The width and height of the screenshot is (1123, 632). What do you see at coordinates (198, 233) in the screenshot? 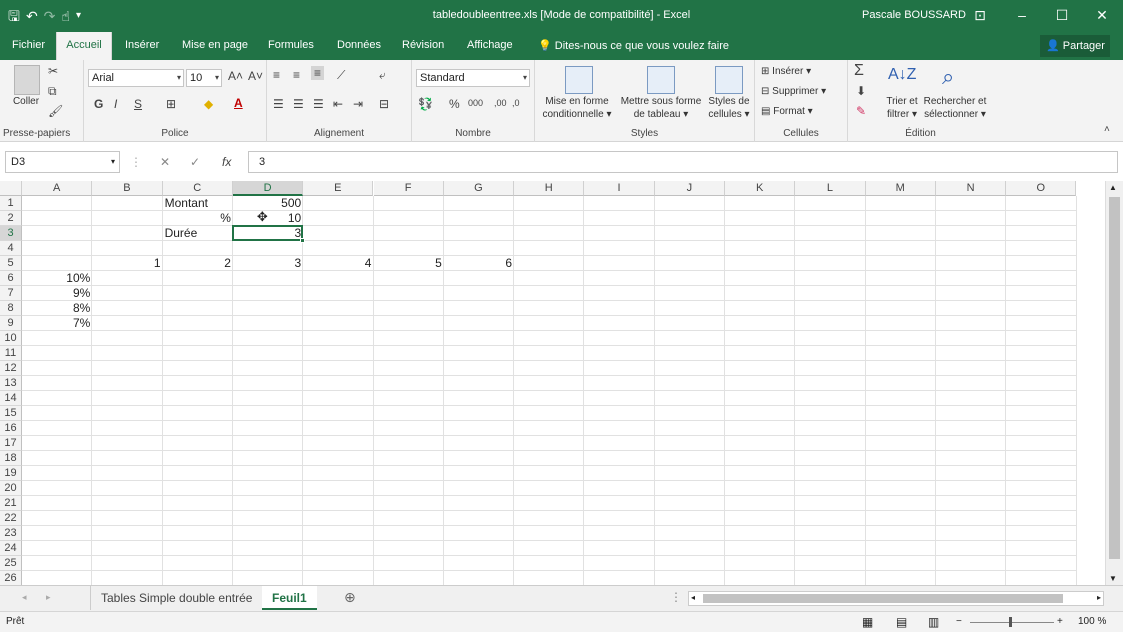
I see `cell-c3: Durée` at bounding box center [198, 233].